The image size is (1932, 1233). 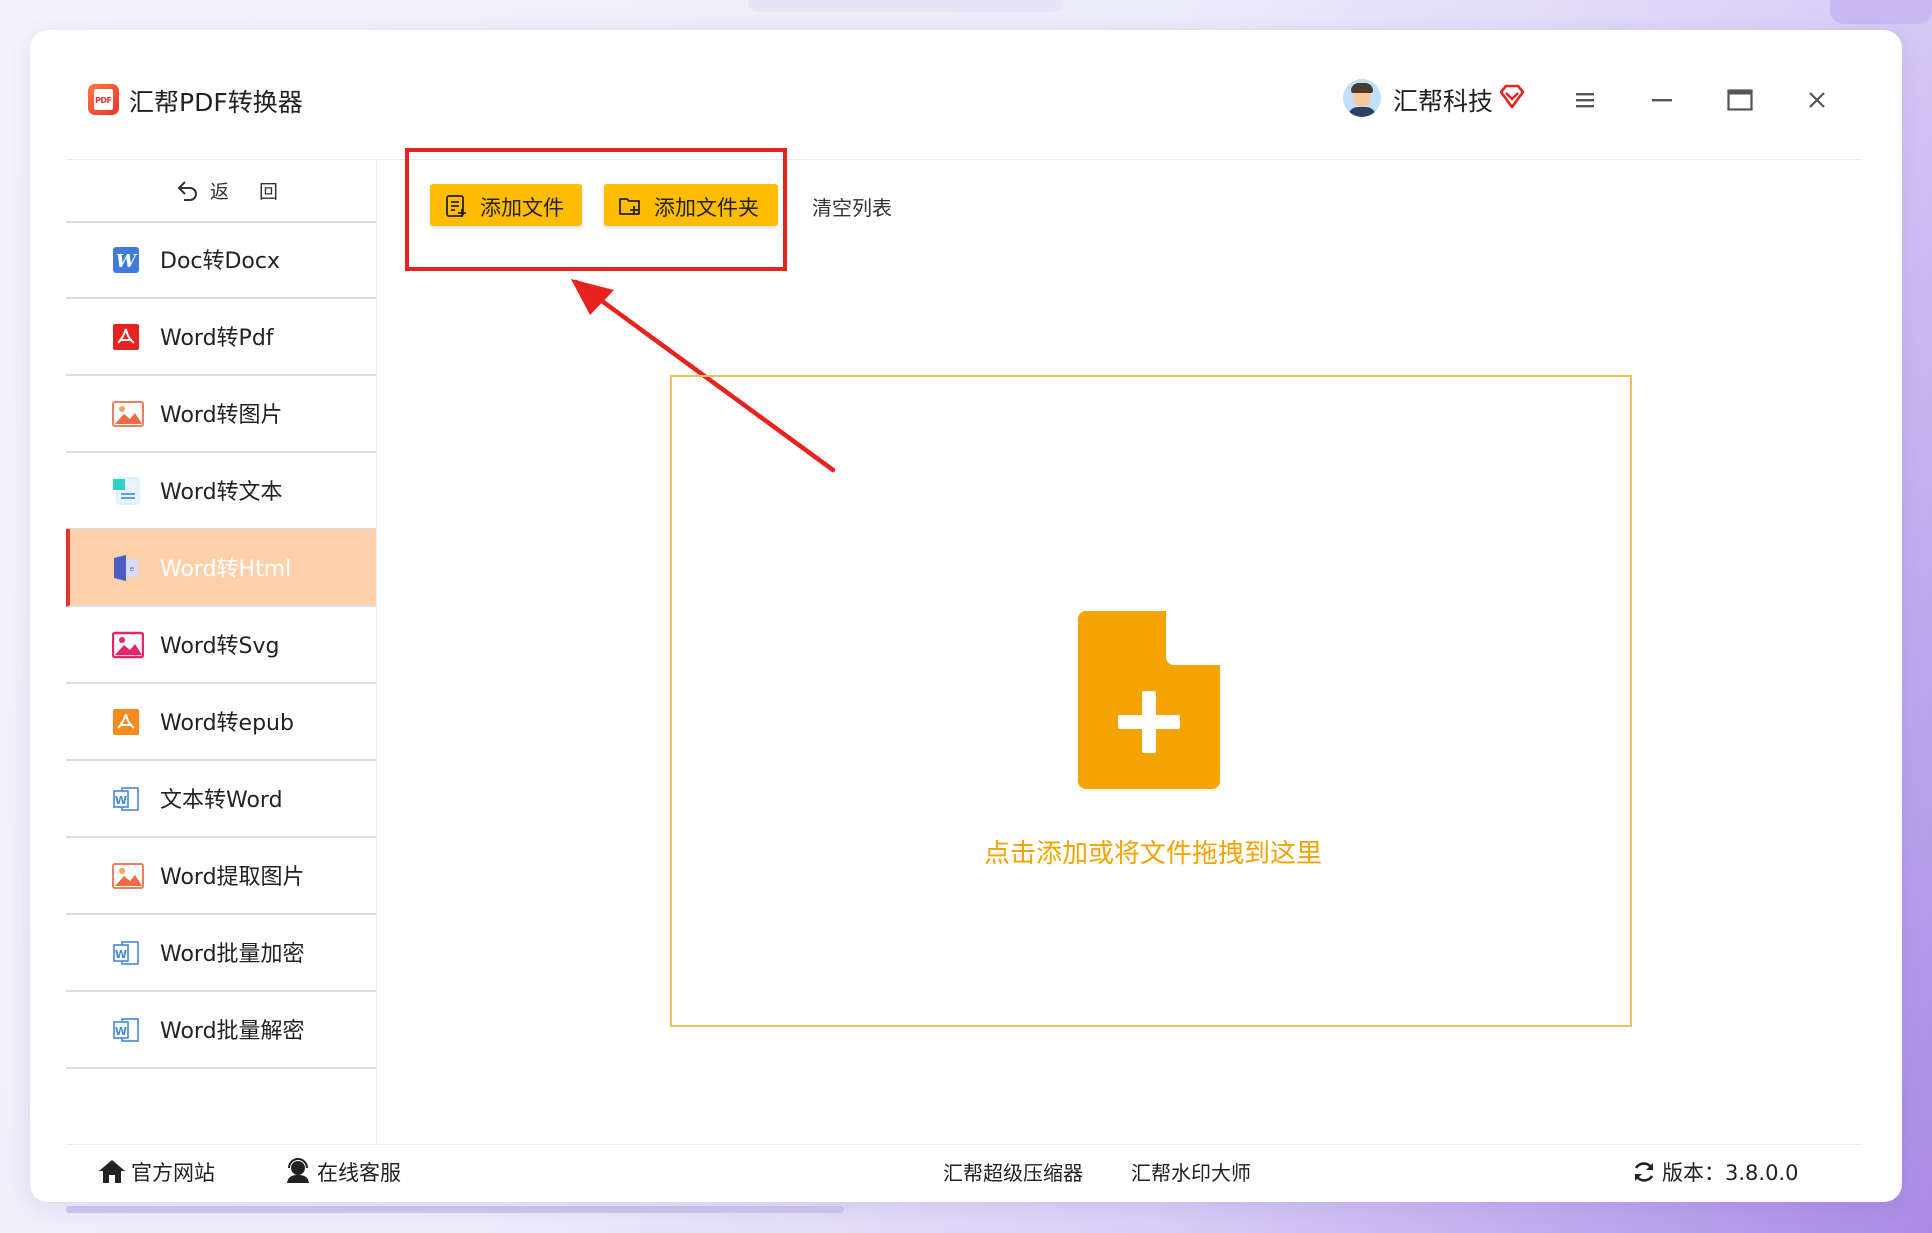 What do you see at coordinates (126, 337) in the screenshot?
I see `pdf-icon` at bounding box center [126, 337].